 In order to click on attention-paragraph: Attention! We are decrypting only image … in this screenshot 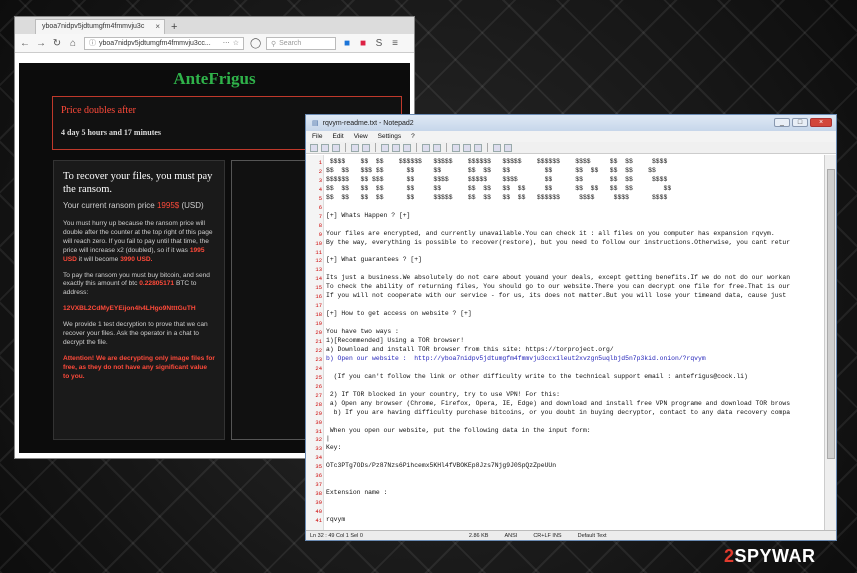, I will do `click(139, 367)`.